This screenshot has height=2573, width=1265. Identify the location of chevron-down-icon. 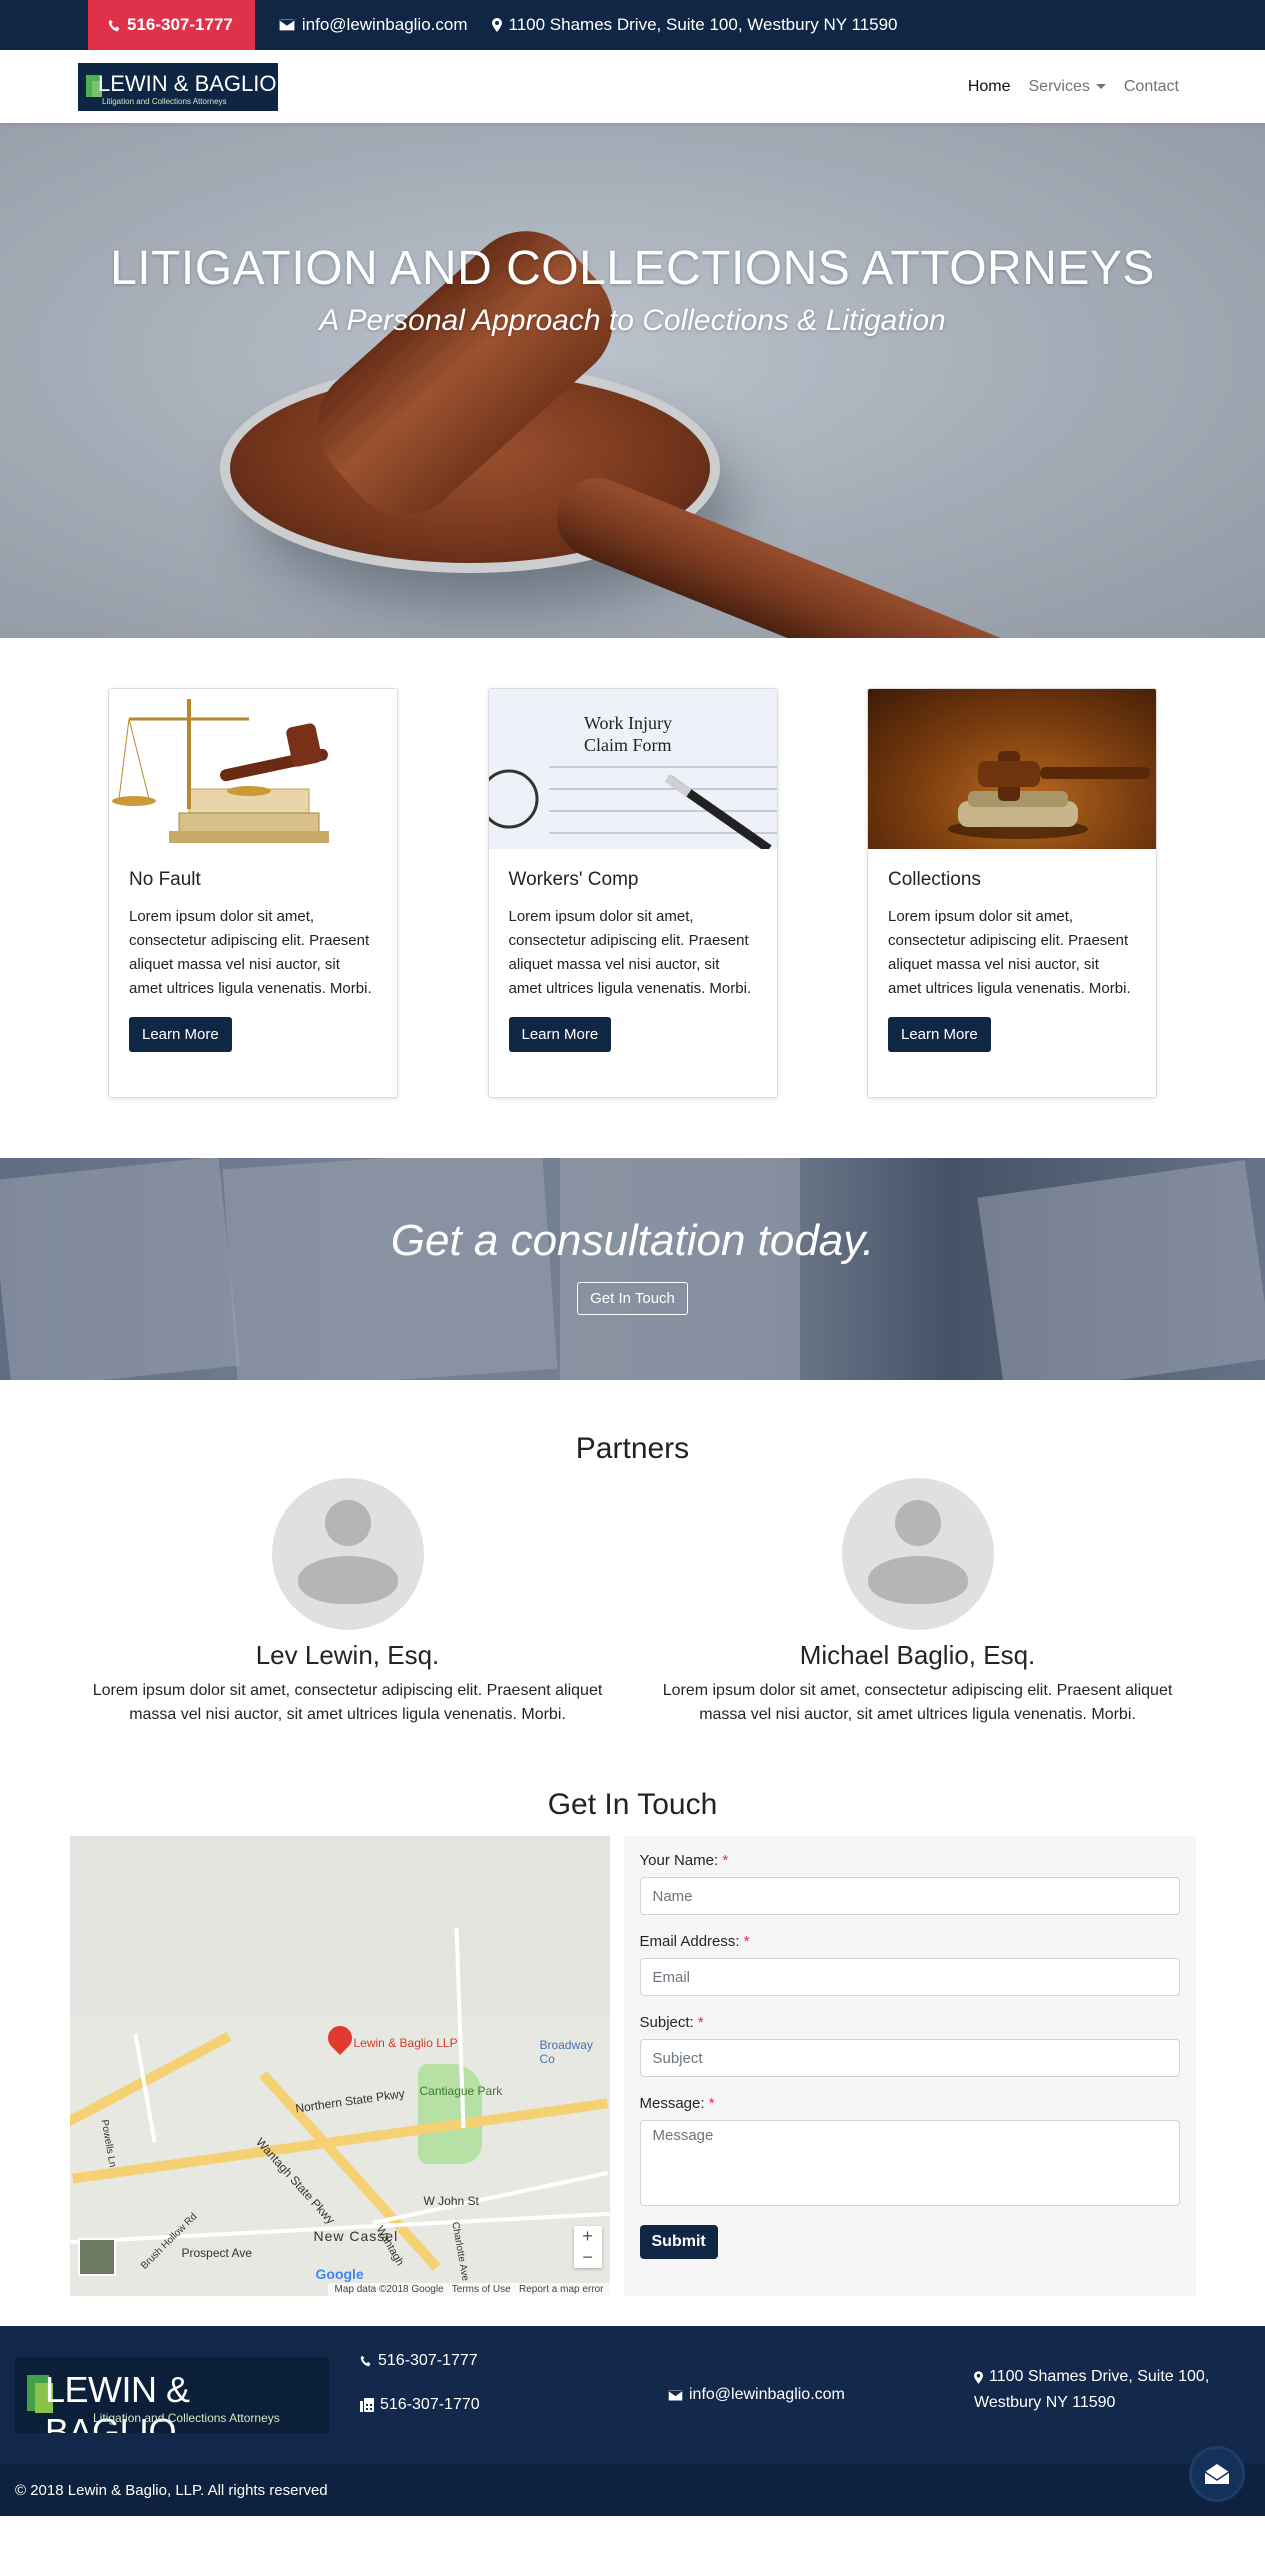
(1100, 86).